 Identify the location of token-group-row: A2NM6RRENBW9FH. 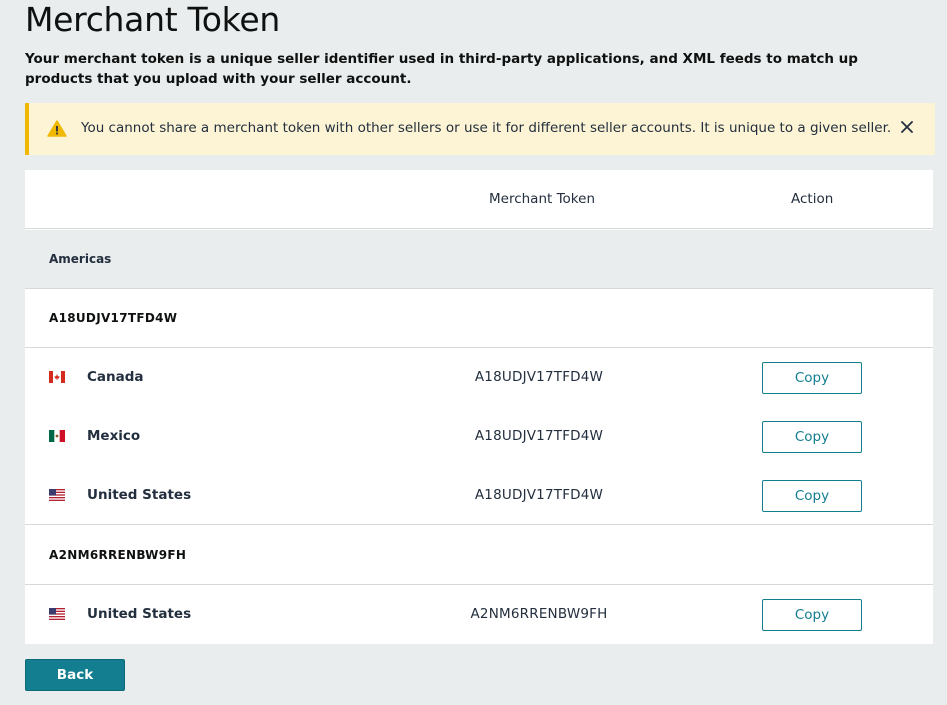
(479, 555).